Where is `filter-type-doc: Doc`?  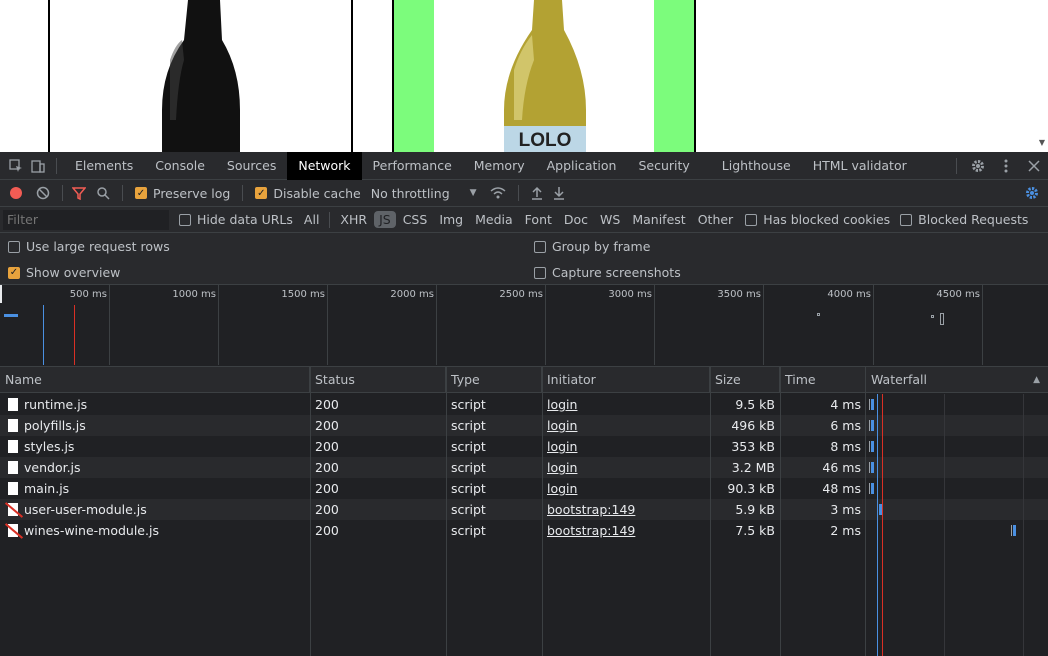
filter-type-doc: Doc is located at coordinates (576, 219).